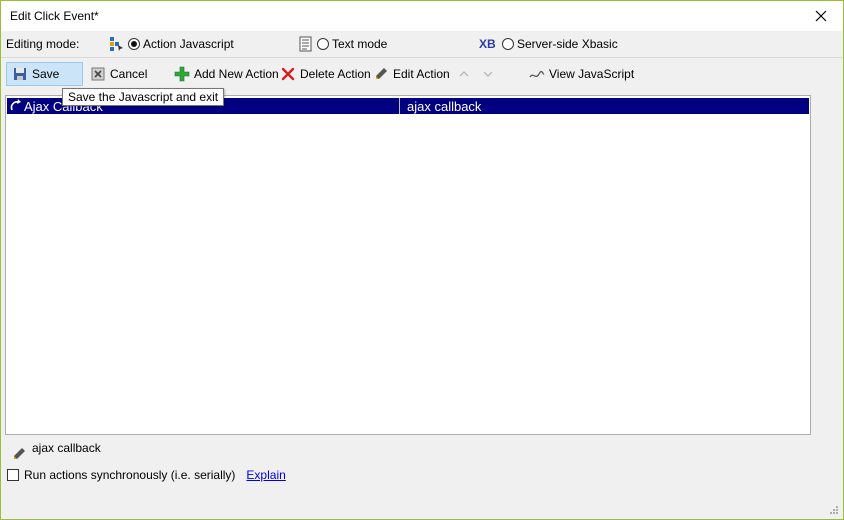 The height and width of the screenshot is (520, 844). I want to click on radio-server-side-xbasic, so click(508, 44).